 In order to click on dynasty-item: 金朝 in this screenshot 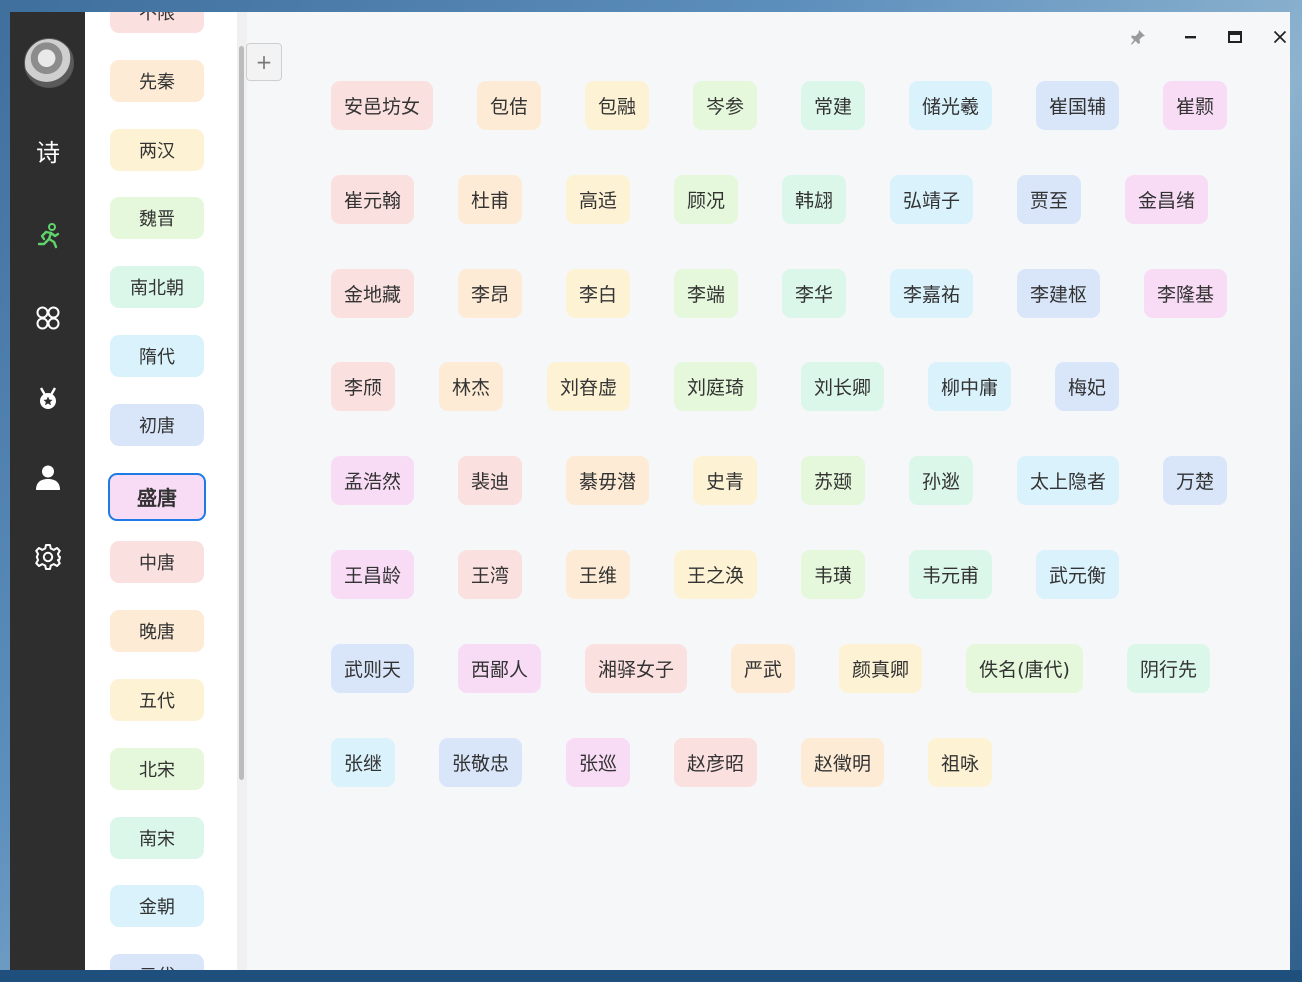, I will do `click(157, 906)`.